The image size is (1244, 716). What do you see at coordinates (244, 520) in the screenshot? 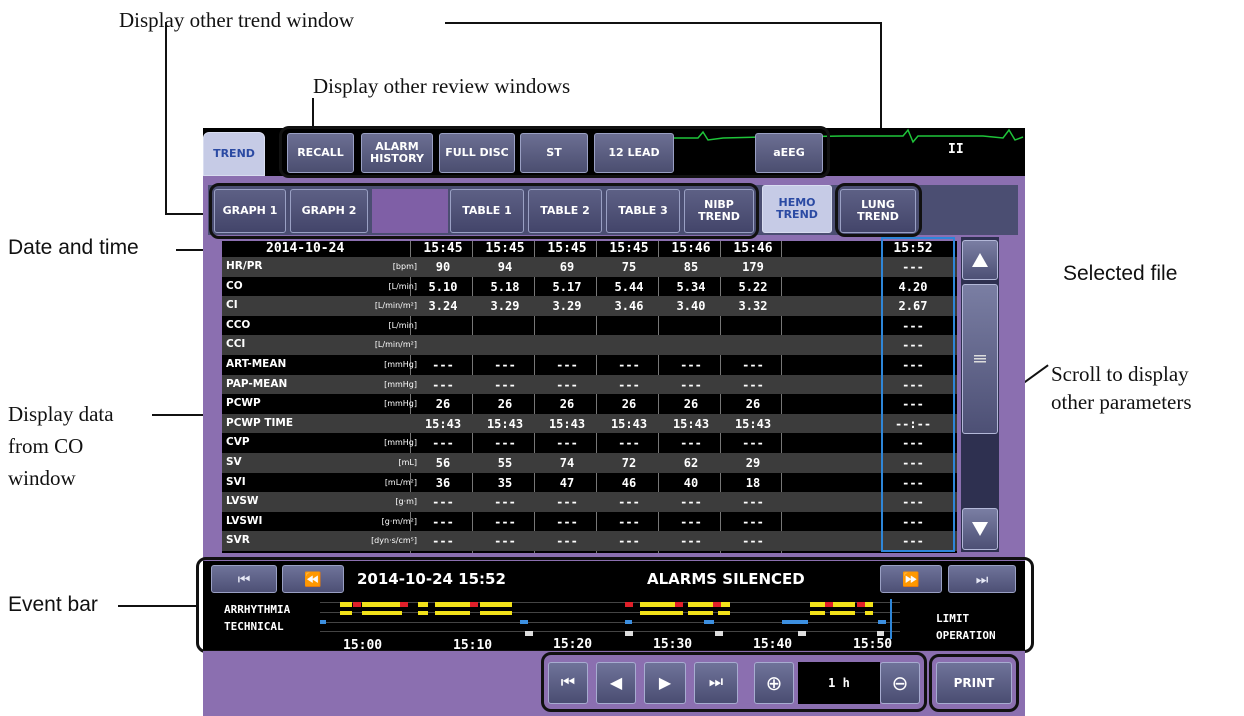
I see `param-name: LVSWI` at bounding box center [244, 520].